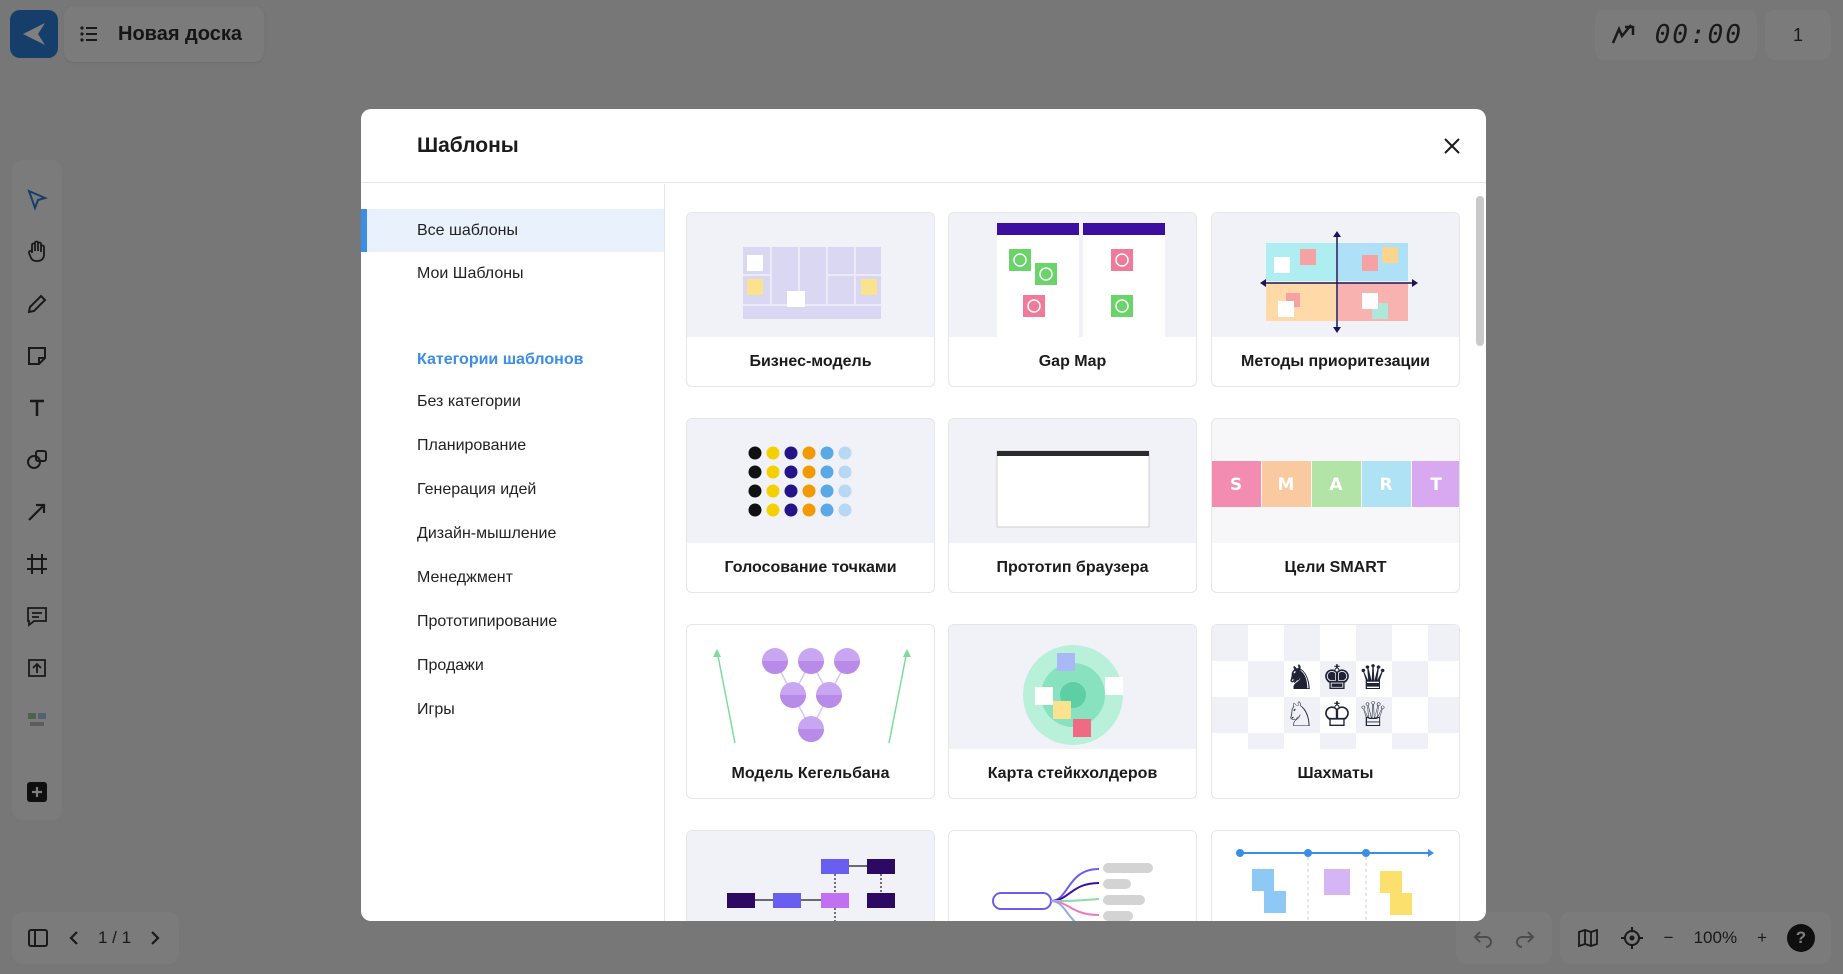  I want to click on template-label: Голосование точками, so click(810, 567).